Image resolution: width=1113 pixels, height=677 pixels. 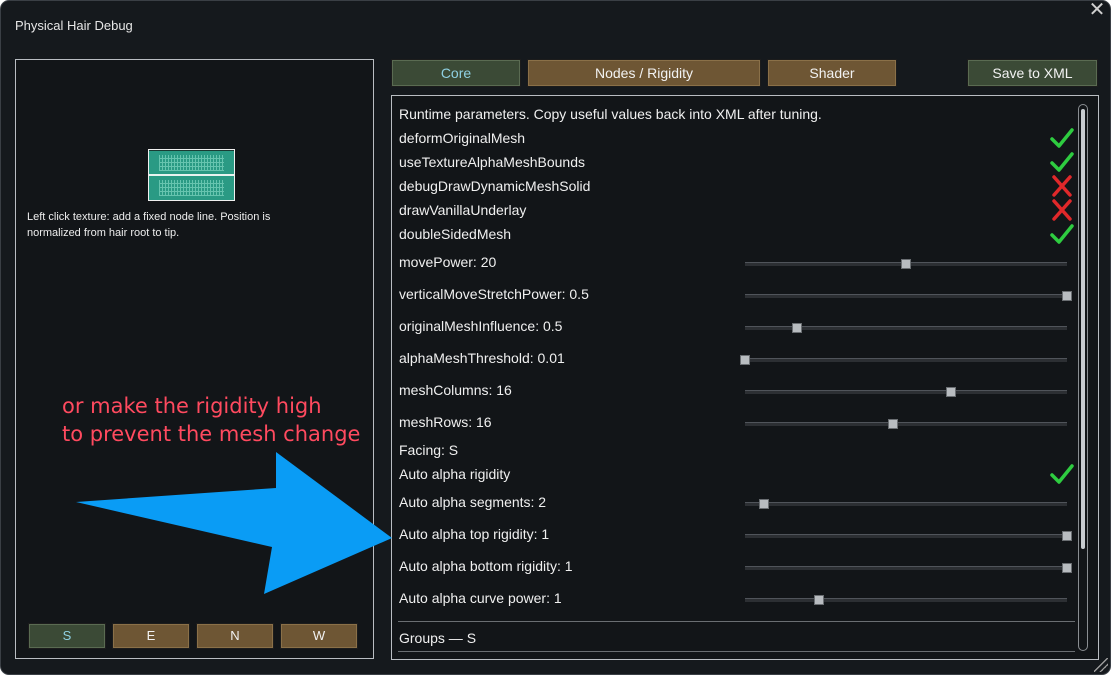 What do you see at coordinates (1101, 665) in the screenshot?
I see `resize-grip-icon` at bounding box center [1101, 665].